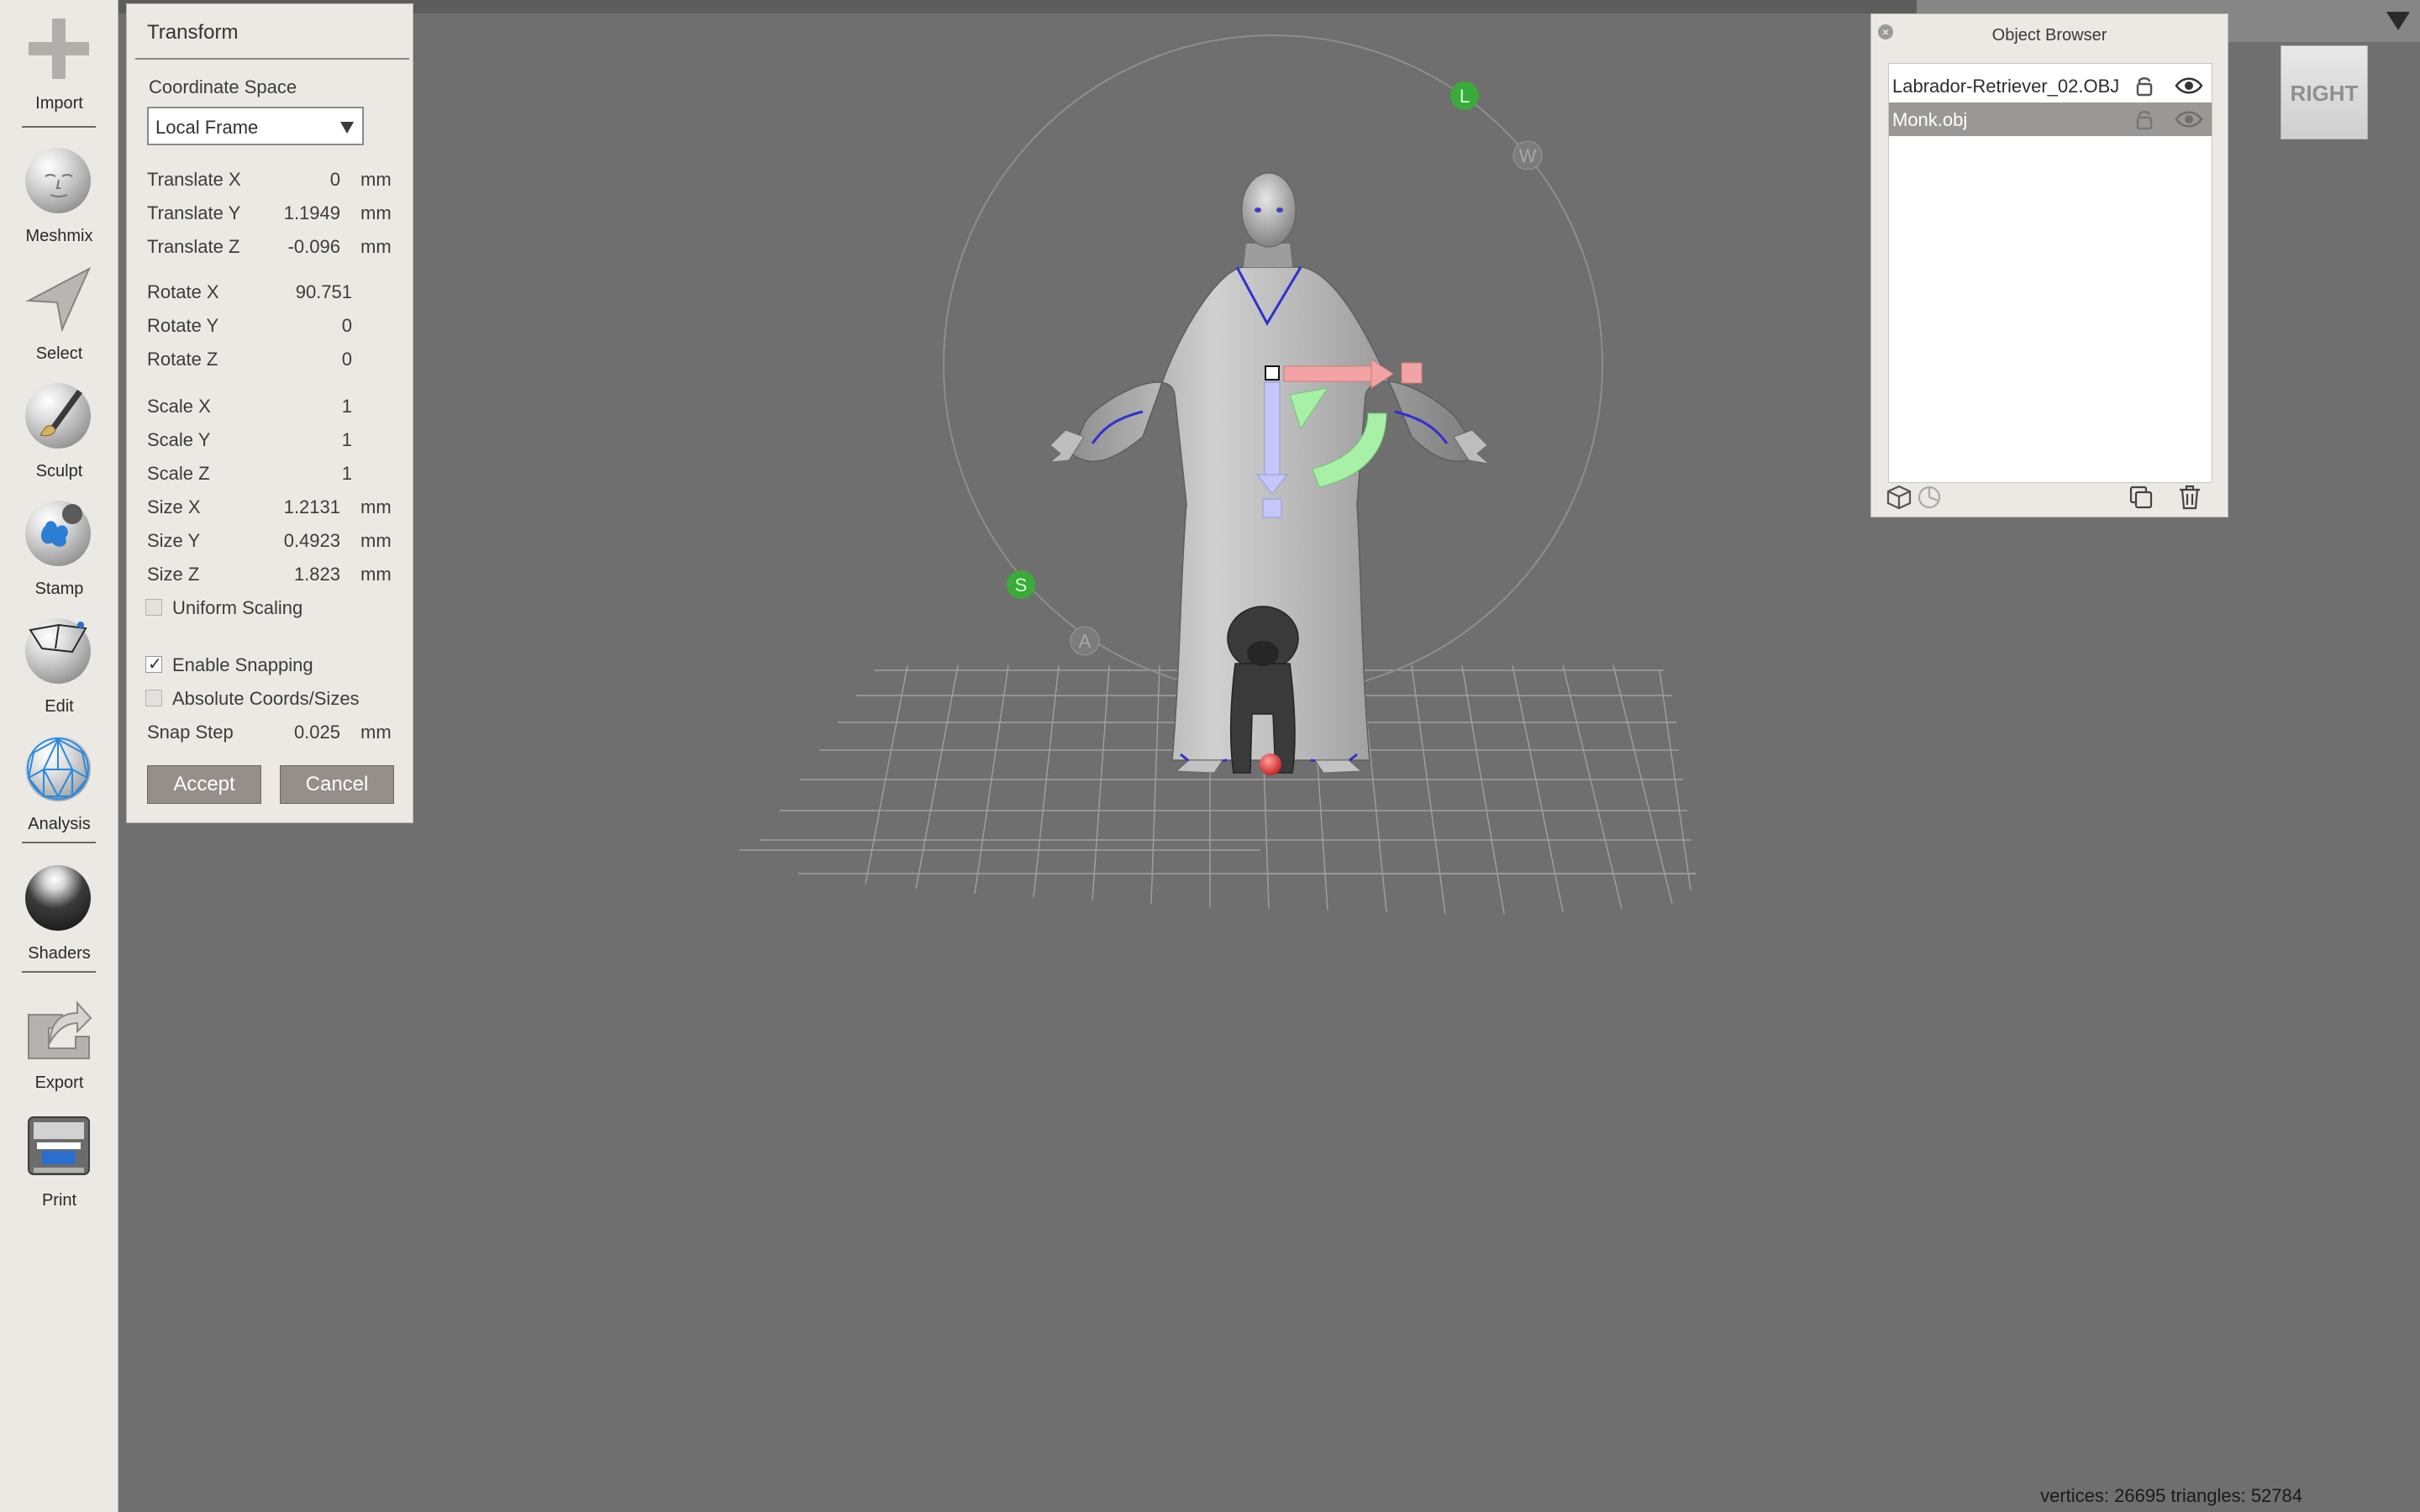 The image size is (2420, 1512). I want to click on object-list: Labrador-Retriever_02.OBJ Monk.obj, so click(2050, 273).